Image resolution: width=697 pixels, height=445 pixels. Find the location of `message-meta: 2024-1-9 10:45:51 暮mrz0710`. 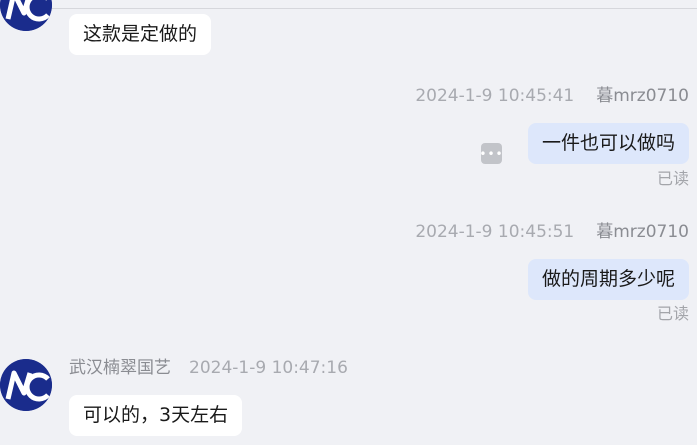

message-meta: 2024-1-9 10:45:51 暮mrz0710 is located at coordinates (552, 232).